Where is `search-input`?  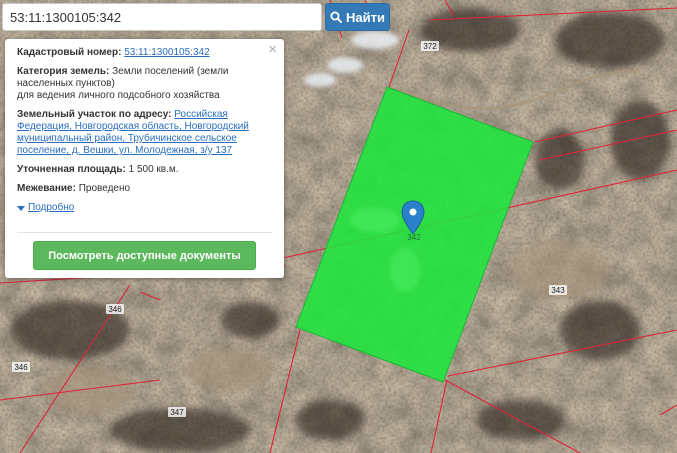 search-input is located at coordinates (162, 17).